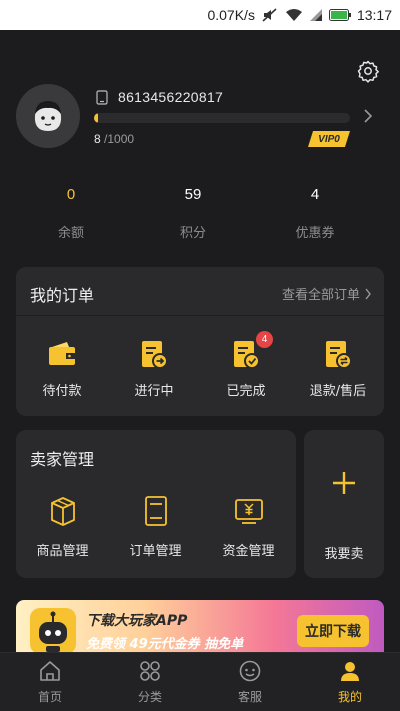 The height and width of the screenshot is (711, 400). What do you see at coordinates (62, 551) in the screenshot?
I see `seller-item-label: 商品管理` at bounding box center [62, 551].